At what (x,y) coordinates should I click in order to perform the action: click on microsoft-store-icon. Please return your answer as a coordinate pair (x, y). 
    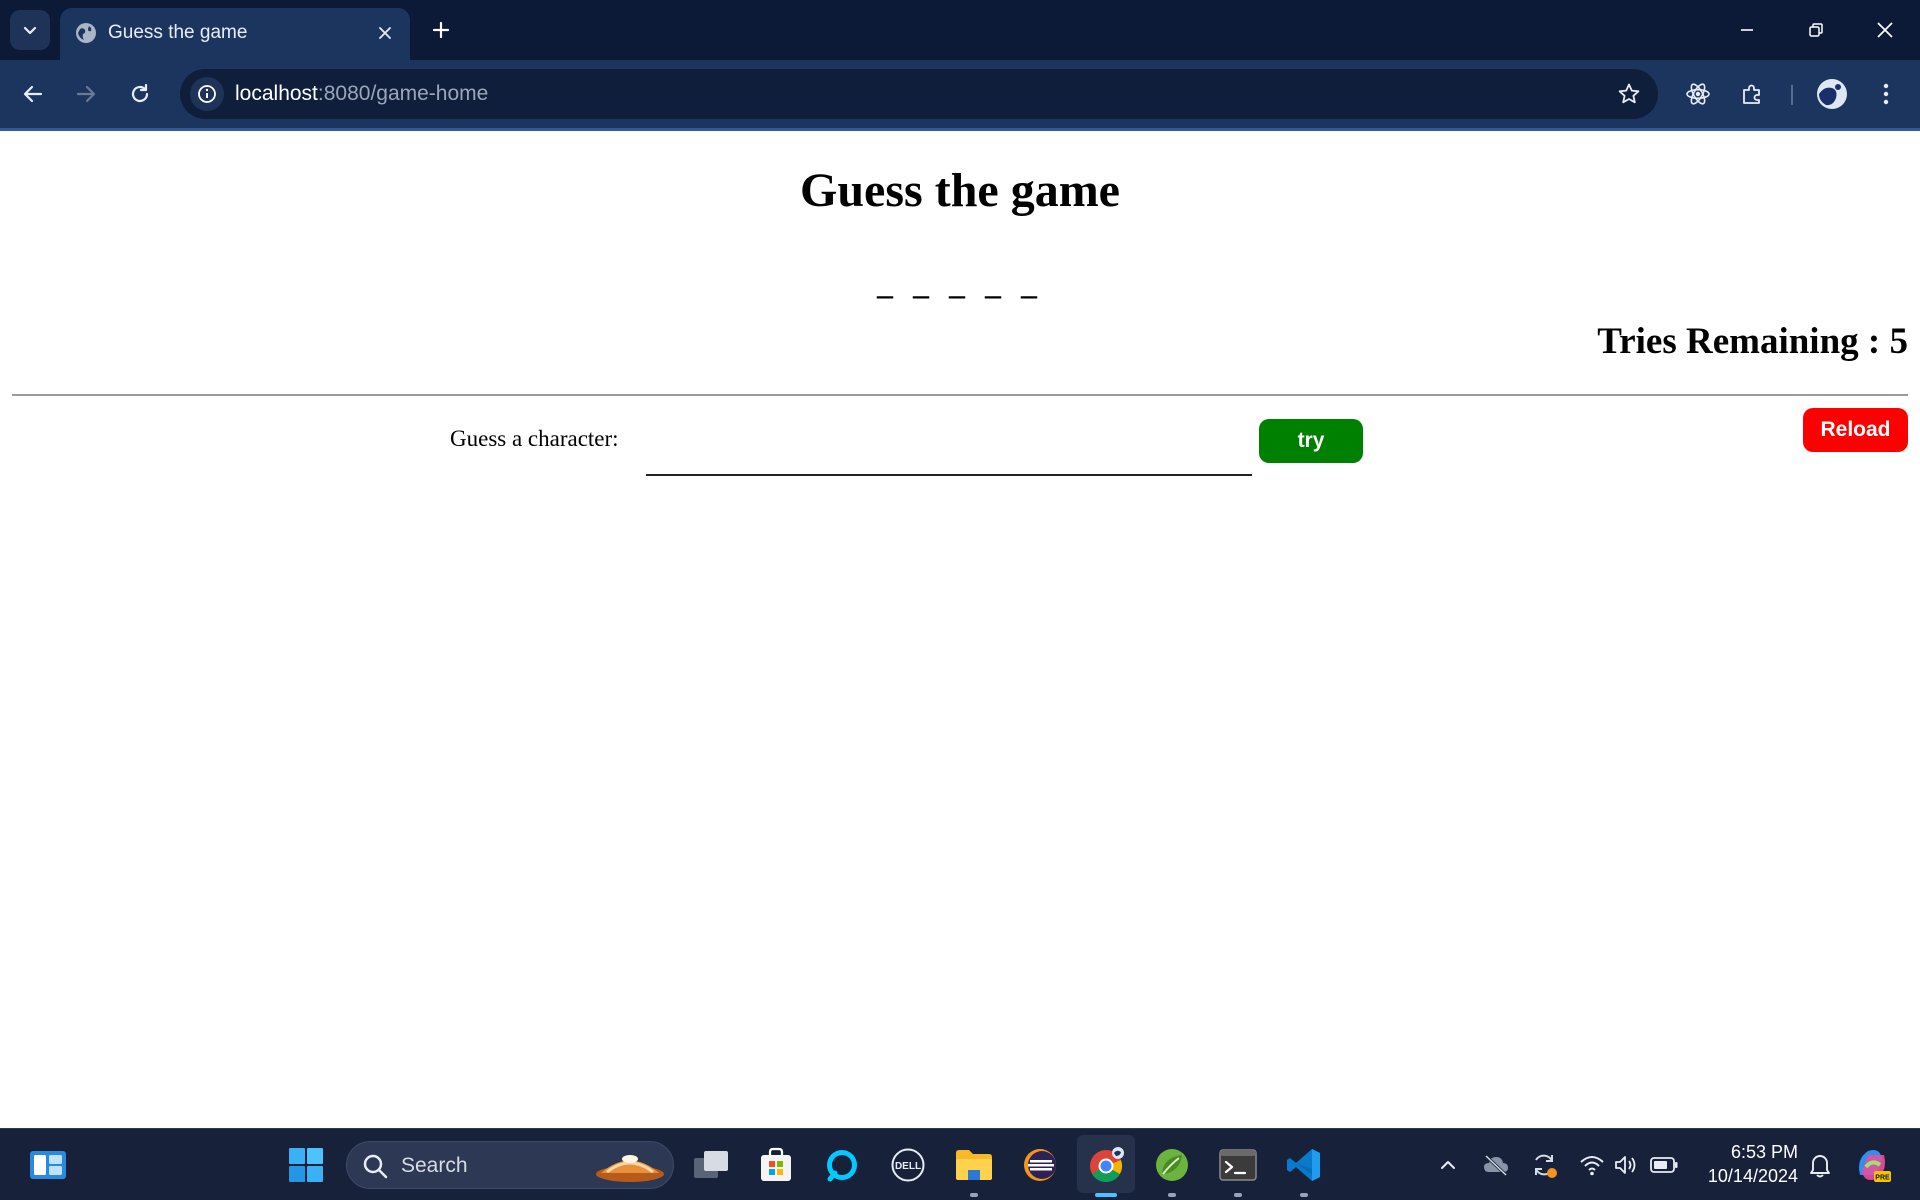
    Looking at the image, I should click on (776, 1164).